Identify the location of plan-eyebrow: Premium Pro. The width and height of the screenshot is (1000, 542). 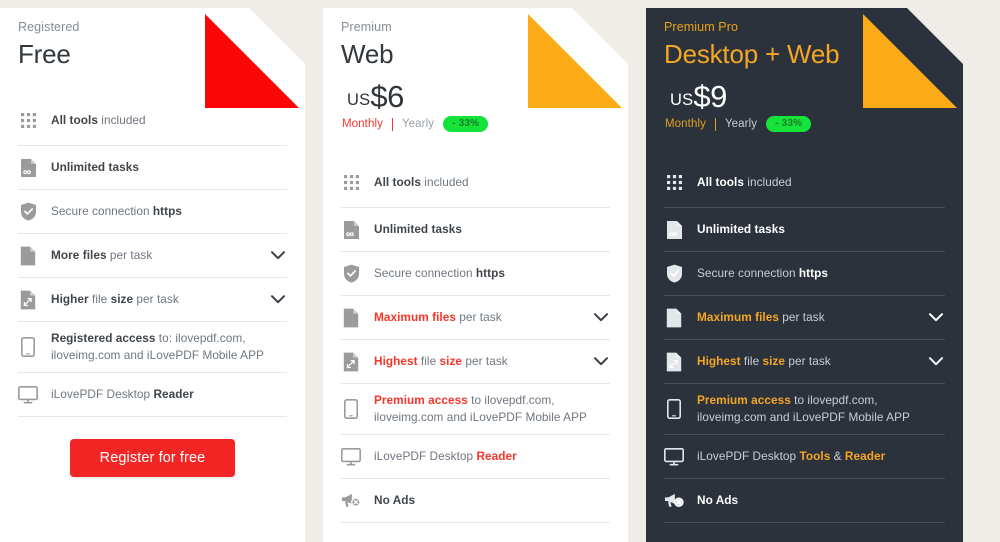
(701, 27).